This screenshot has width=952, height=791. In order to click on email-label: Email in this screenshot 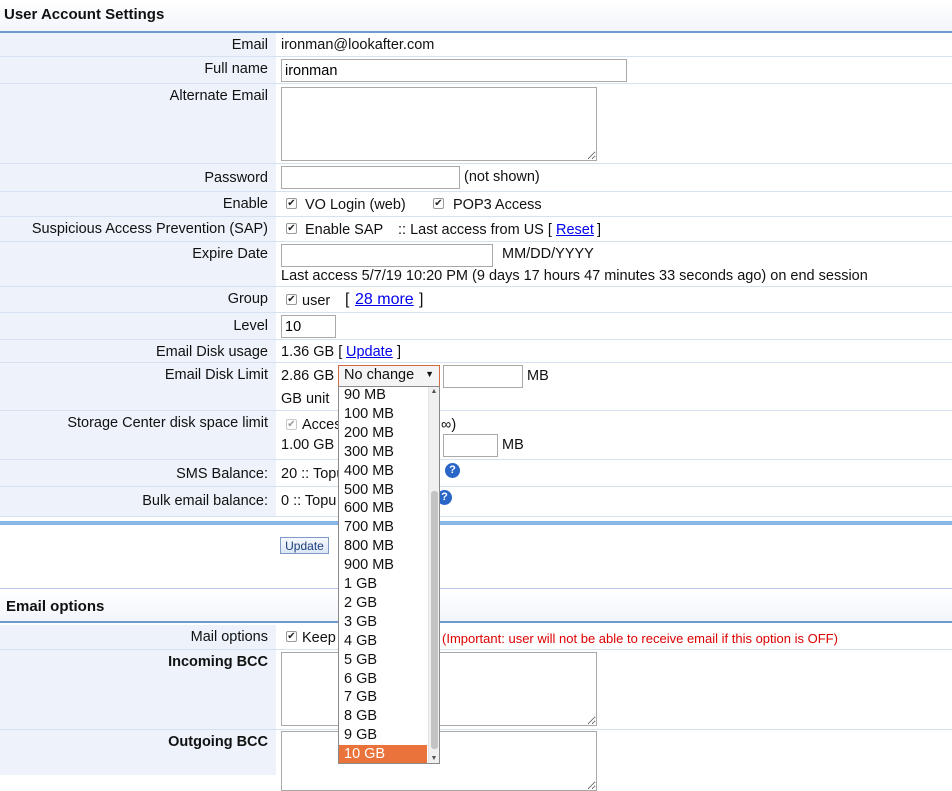, I will do `click(138, 44)`.